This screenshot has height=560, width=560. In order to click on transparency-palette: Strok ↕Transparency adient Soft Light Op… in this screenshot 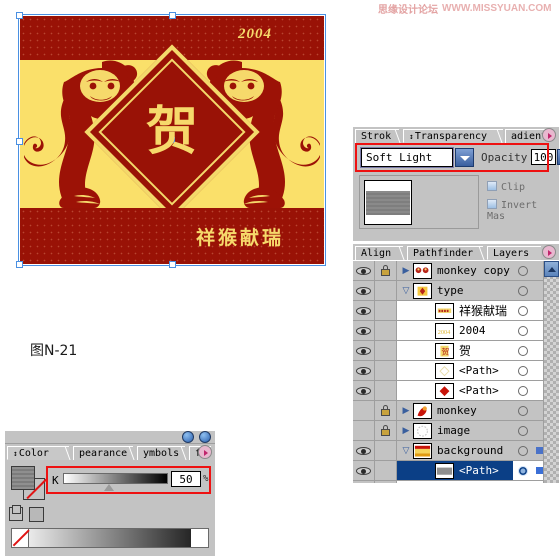, I will do `click(456, 184)`.